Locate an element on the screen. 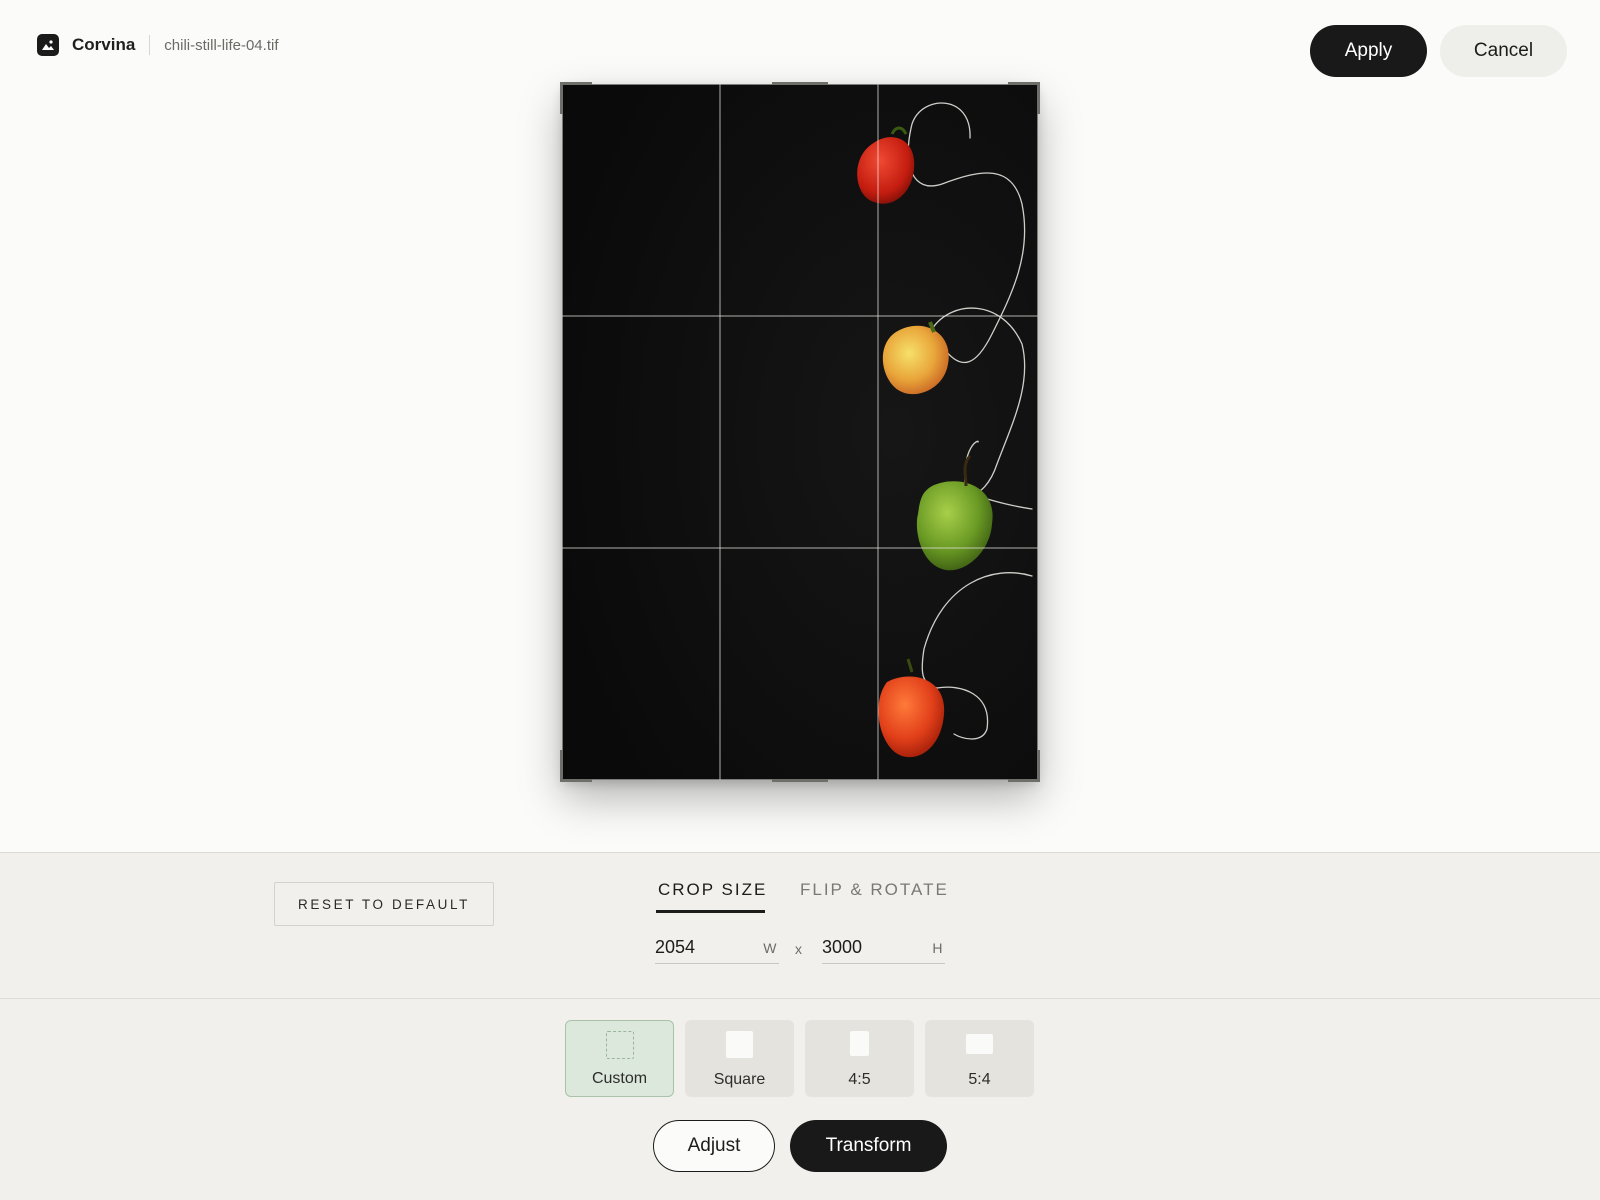  height-field: H is located at coordinates (883, 948).